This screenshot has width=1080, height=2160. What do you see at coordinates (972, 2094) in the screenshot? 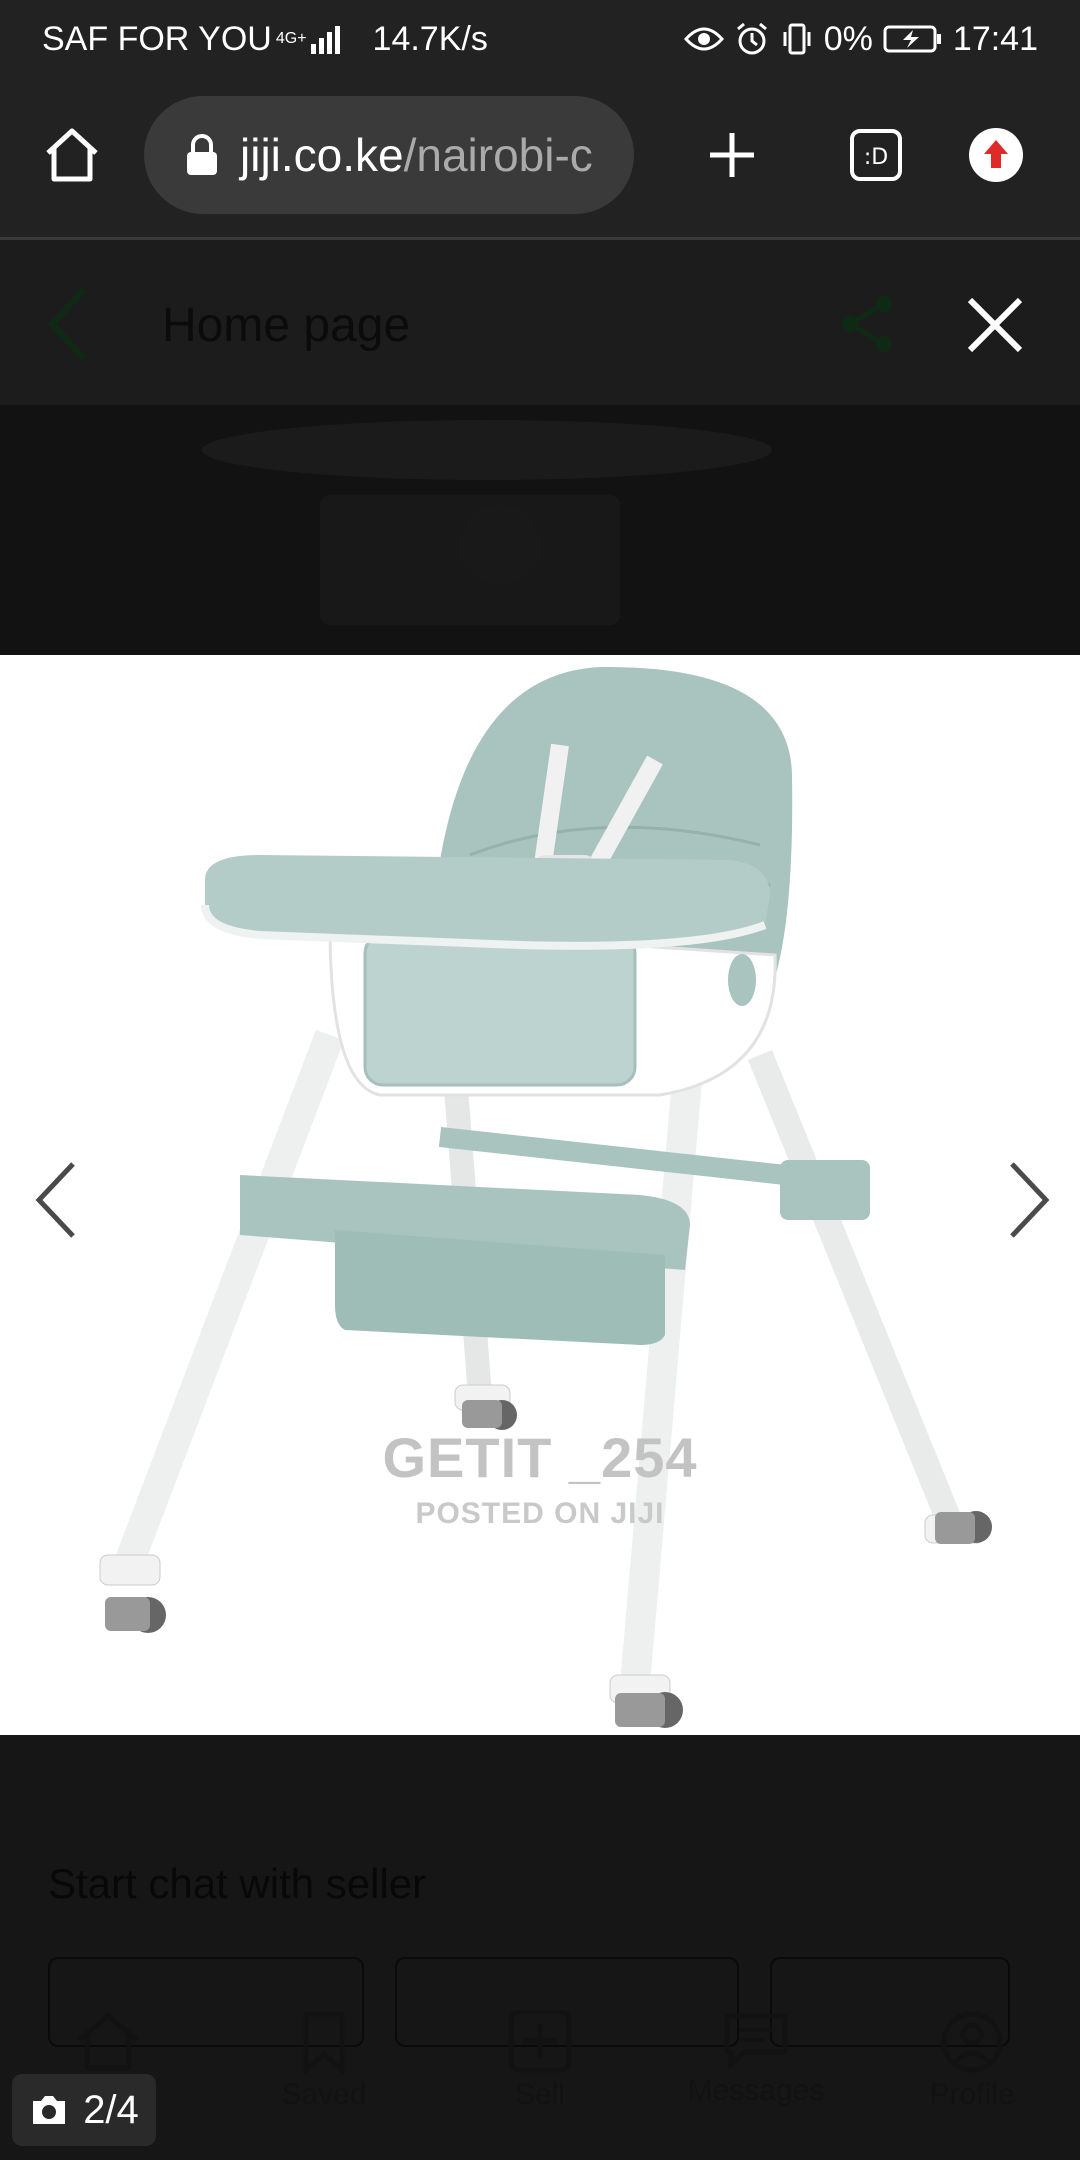
I see `tab-profile-label: Profile` at bounding box center [972, 2094].